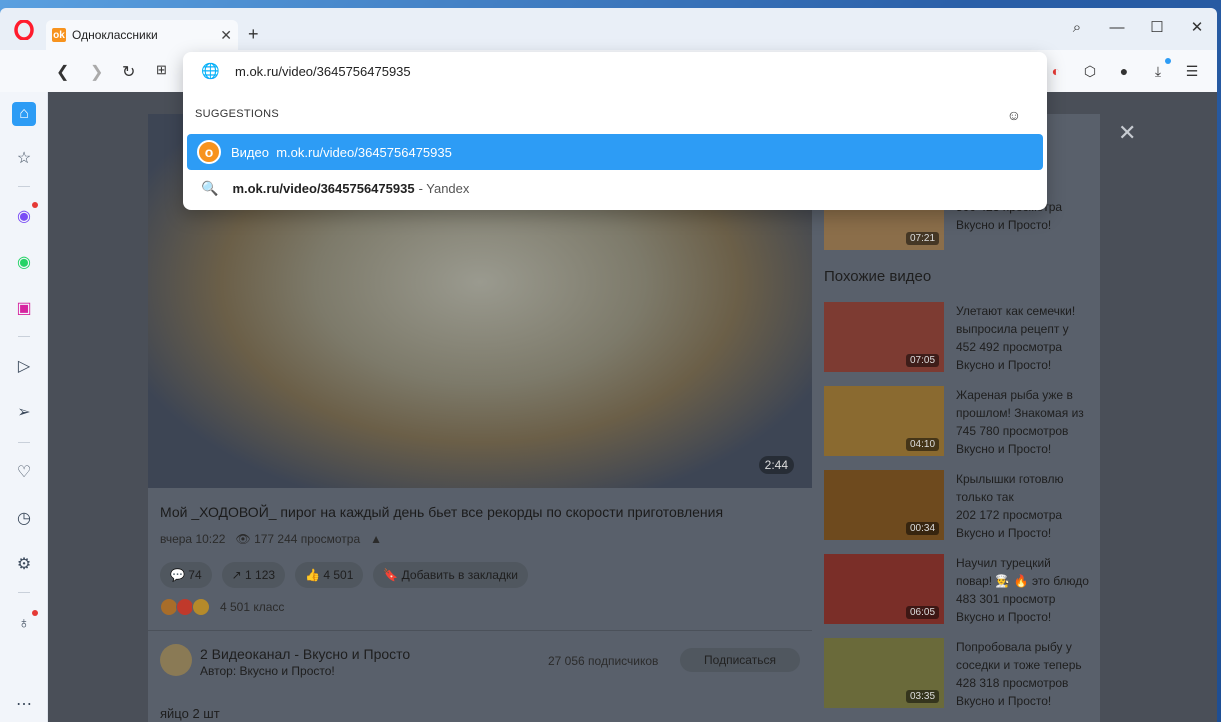  I want to click on forward-icon: ❯, so click(96, 72).